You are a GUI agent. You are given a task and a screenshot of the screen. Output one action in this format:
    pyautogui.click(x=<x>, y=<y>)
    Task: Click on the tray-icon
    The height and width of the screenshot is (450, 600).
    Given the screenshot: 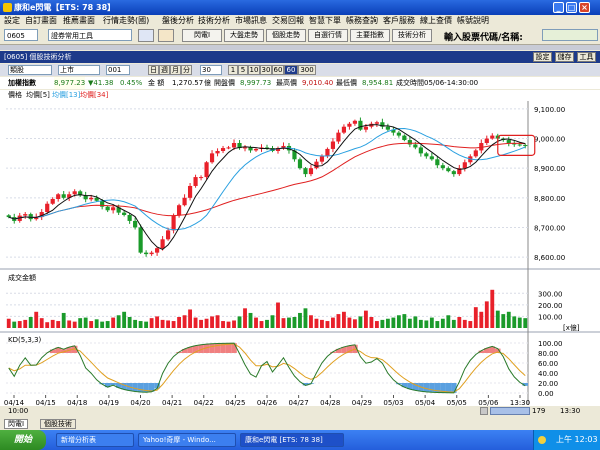 What is the action you would take?
    pyautogui.click(x=542, y=440)
    